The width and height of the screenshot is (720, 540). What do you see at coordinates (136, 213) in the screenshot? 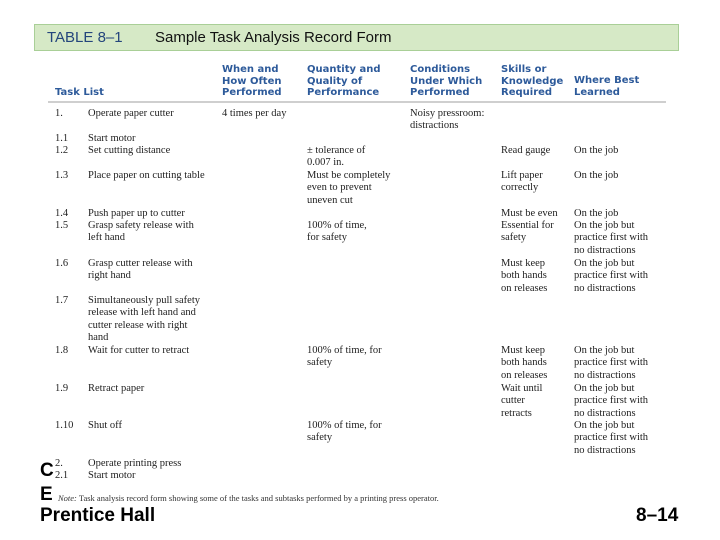
I see `cell-task: Push paper up to cutter` at bounding box center [136, 213].